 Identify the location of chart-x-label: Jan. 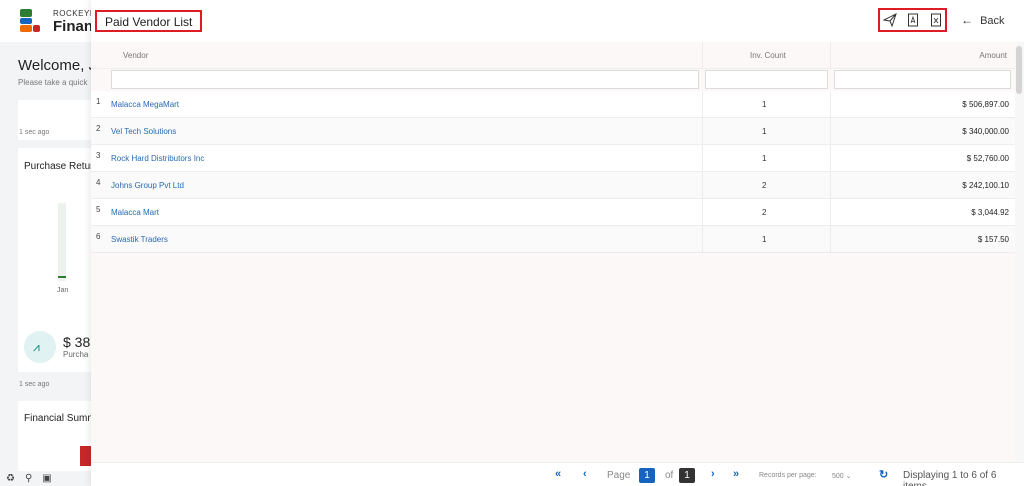
(63, 290).